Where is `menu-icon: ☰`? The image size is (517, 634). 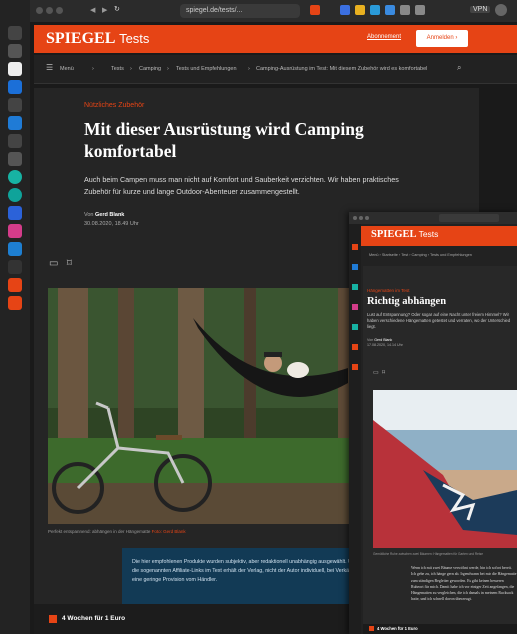
menu-icon: ☰ is located at coordinates (49, 67).